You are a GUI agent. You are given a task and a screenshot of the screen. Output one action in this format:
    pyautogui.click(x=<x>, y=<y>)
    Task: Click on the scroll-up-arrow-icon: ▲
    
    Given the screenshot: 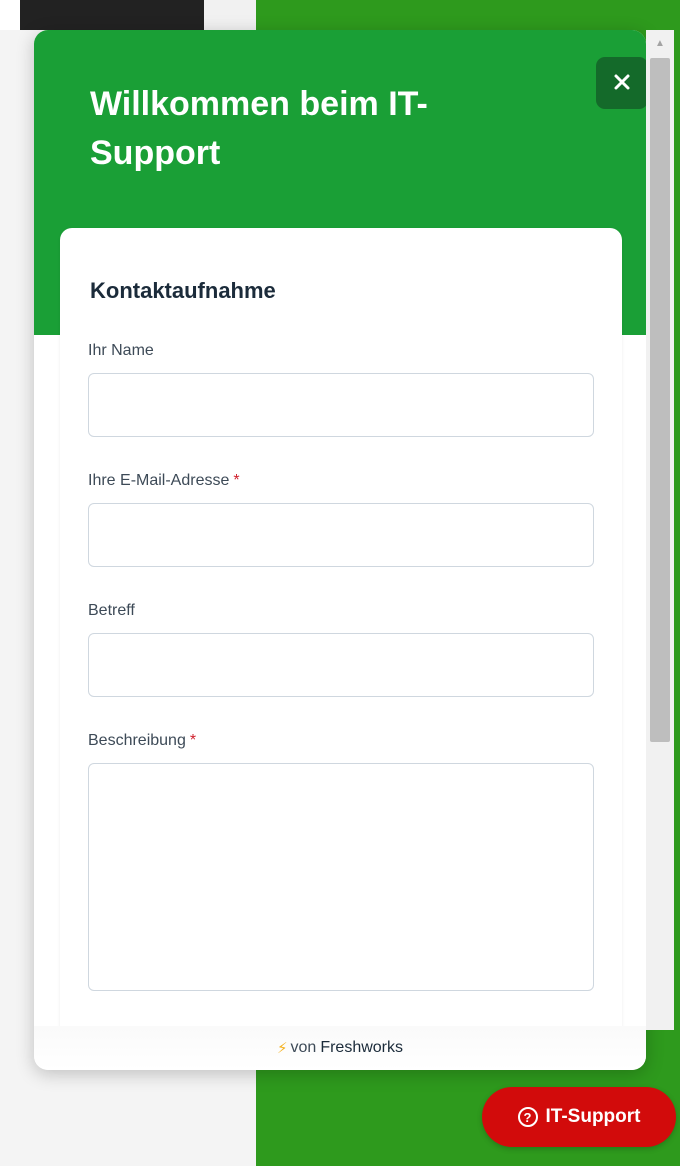 What is the action you would take?
    pyautogui.click(x=660, y=43)
    